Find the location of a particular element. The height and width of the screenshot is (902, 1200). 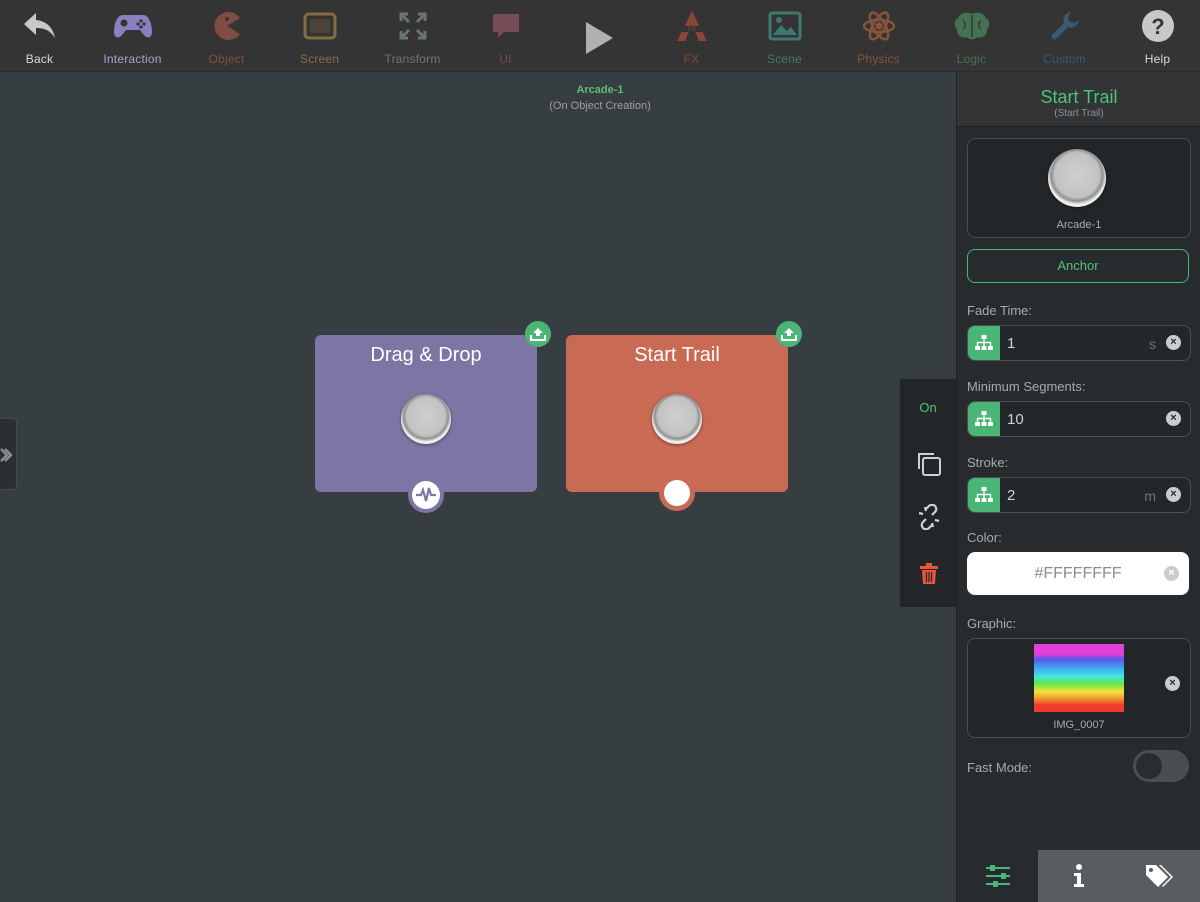

left-drawer-tab is located at coordinates (8, 454).